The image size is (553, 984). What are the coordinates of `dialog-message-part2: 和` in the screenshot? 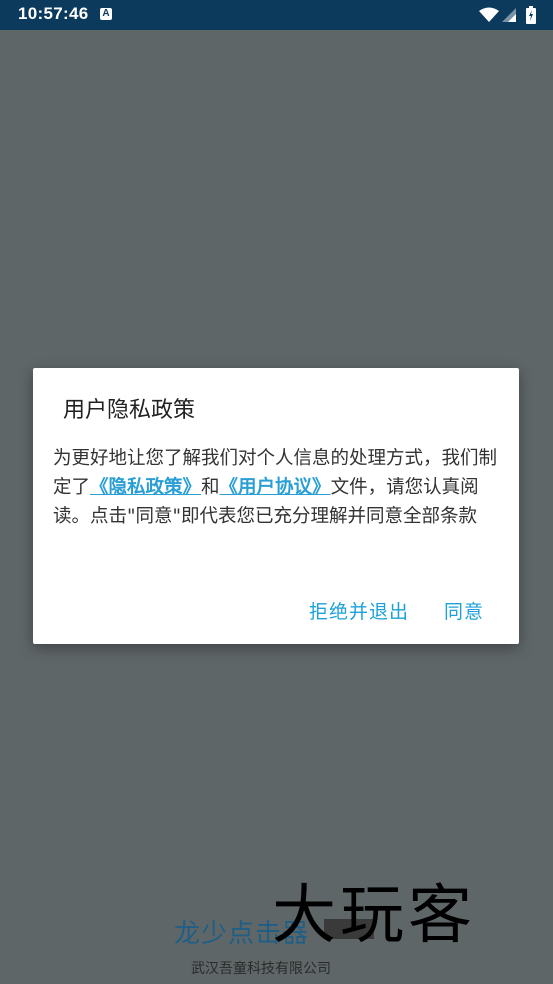 It's located at (210, 487).